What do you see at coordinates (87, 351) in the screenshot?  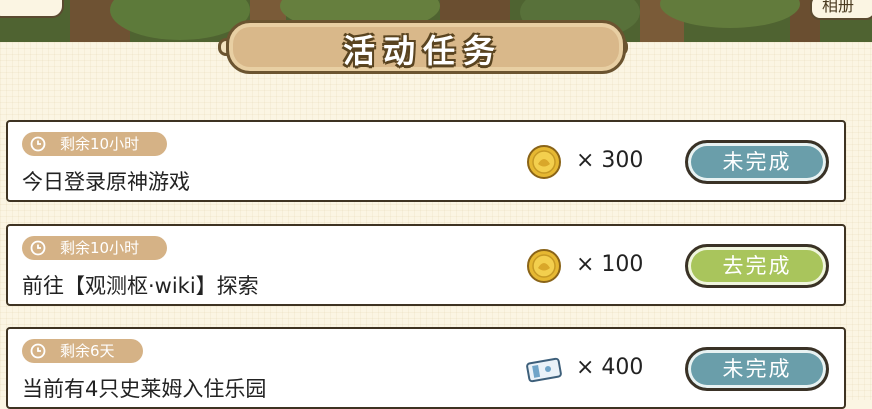 I see `time-remaining-text: 剩余6天` at bounding box center [87, 351].